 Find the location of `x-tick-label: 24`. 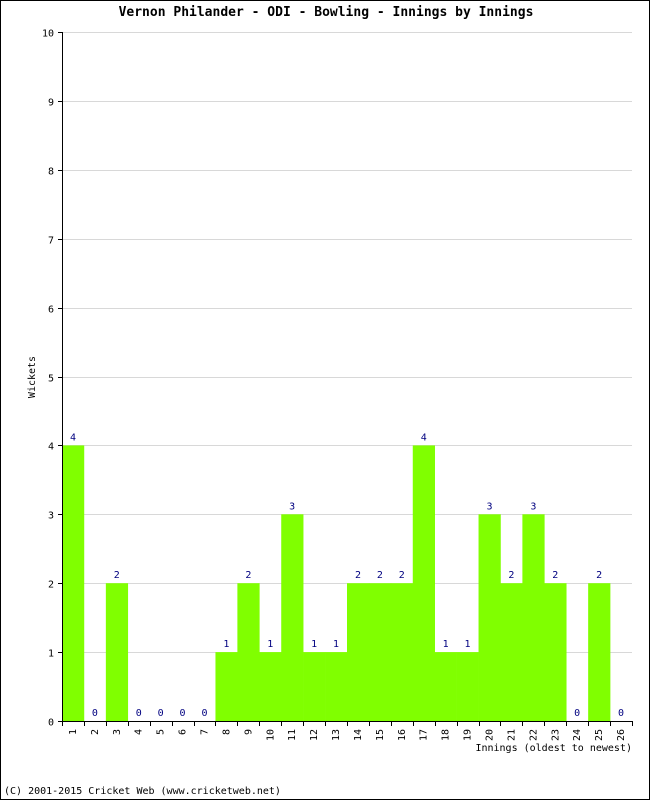

x-tick-label: 24 is located at coordinates (577, 735).